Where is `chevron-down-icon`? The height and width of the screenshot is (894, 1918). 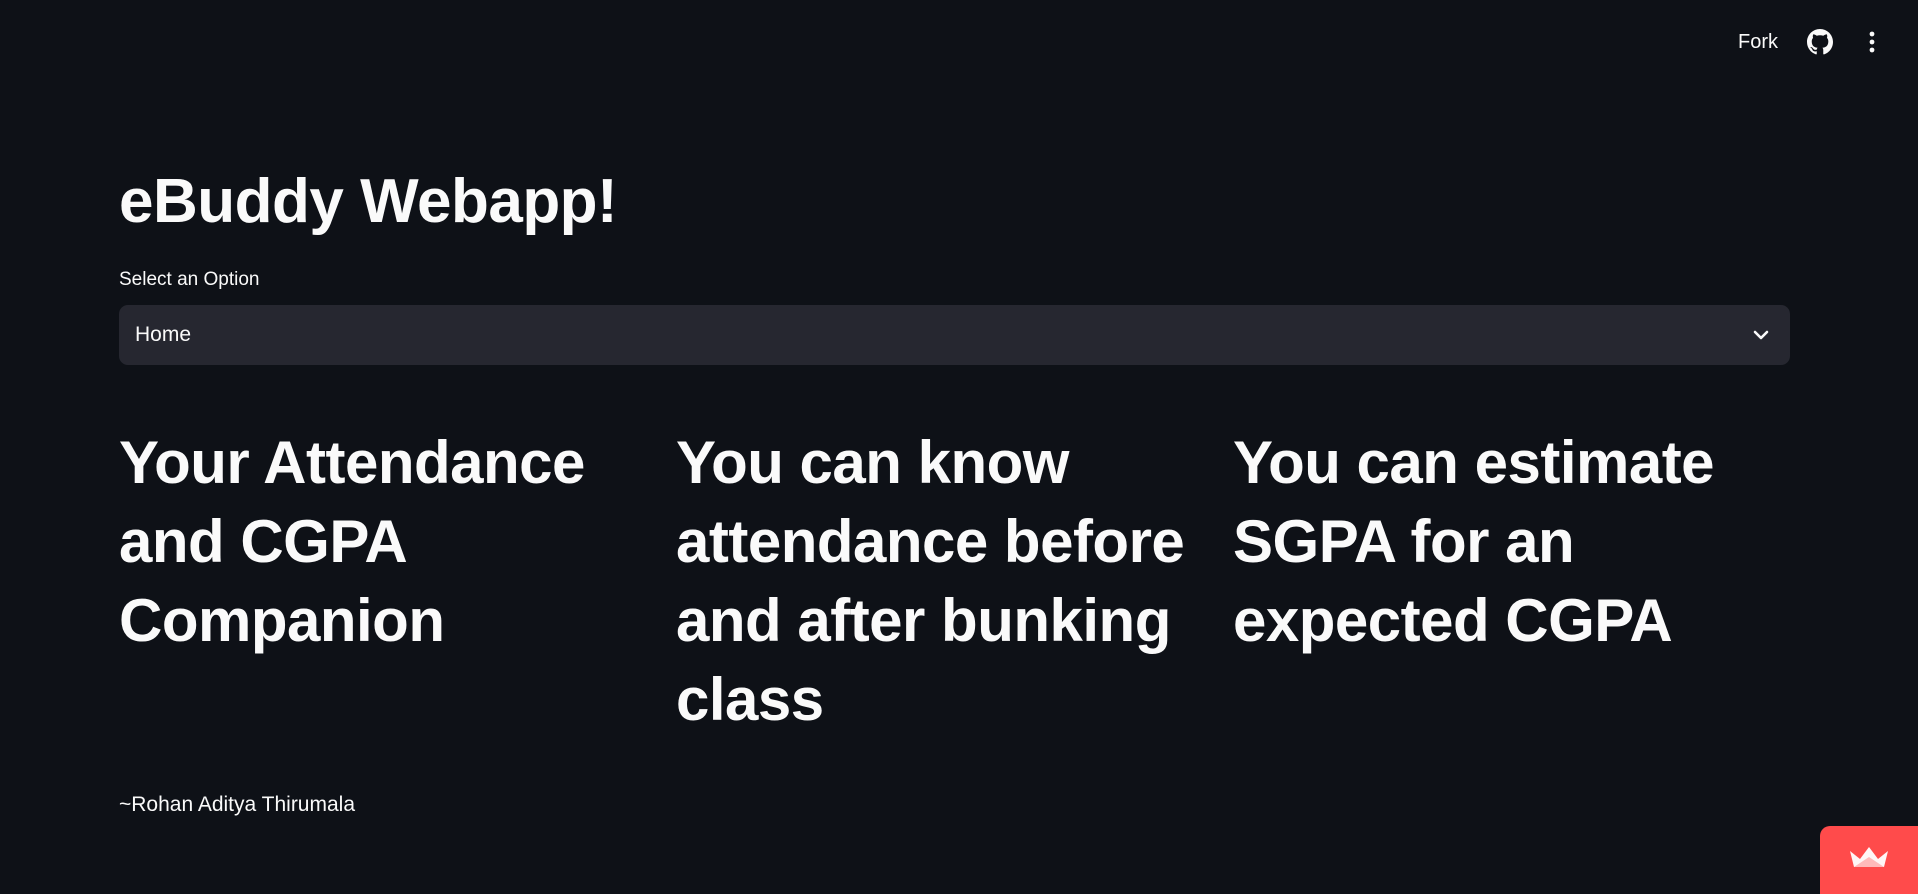
chevron-down-icon is located at coordinates (1761, 335).